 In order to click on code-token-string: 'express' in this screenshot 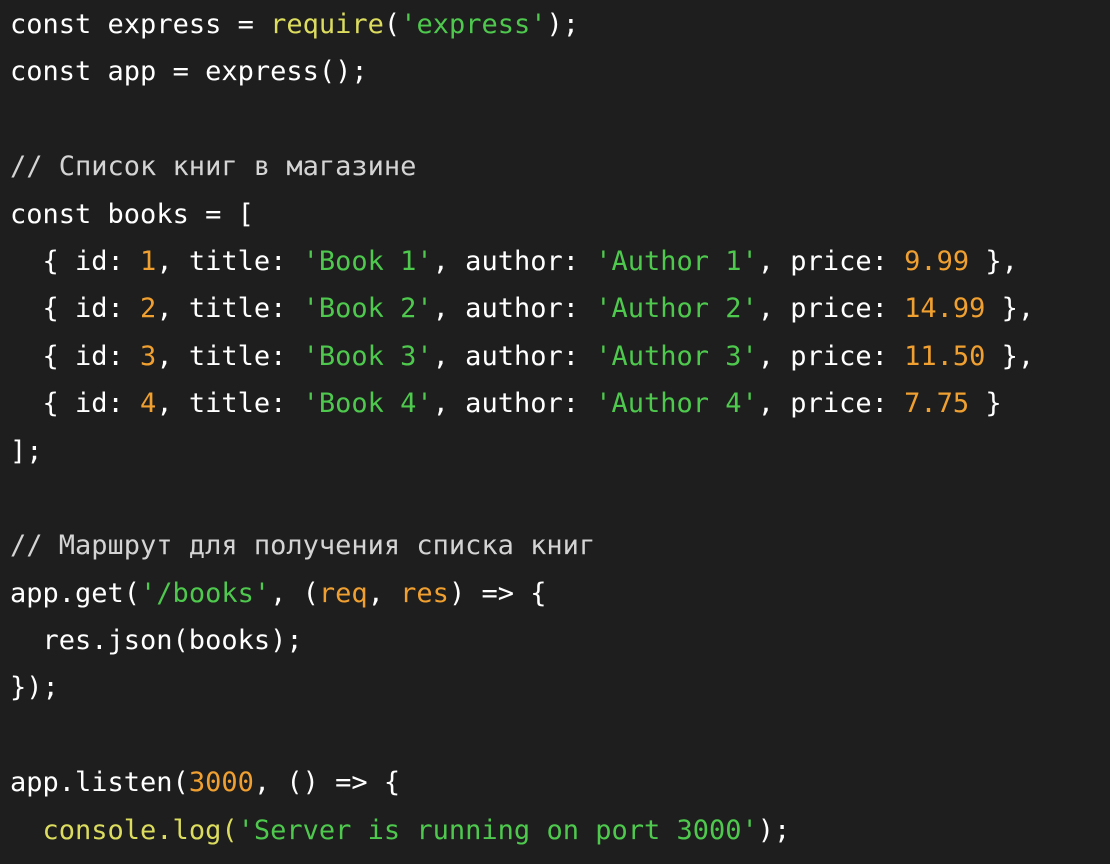, I will do `click(473, 24)`.